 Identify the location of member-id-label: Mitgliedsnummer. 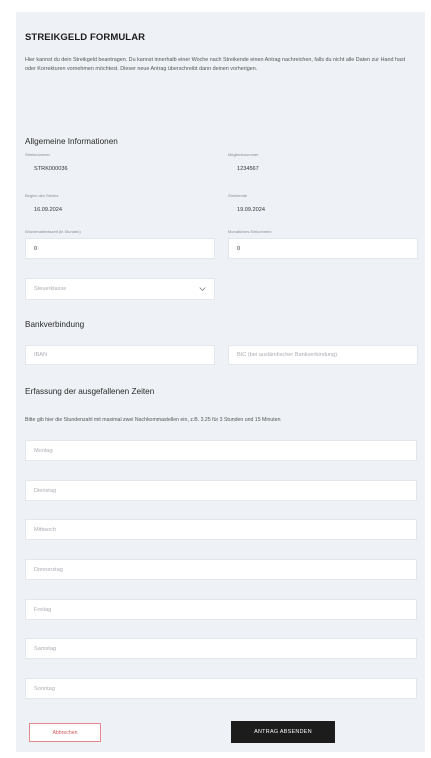
(243, 154).